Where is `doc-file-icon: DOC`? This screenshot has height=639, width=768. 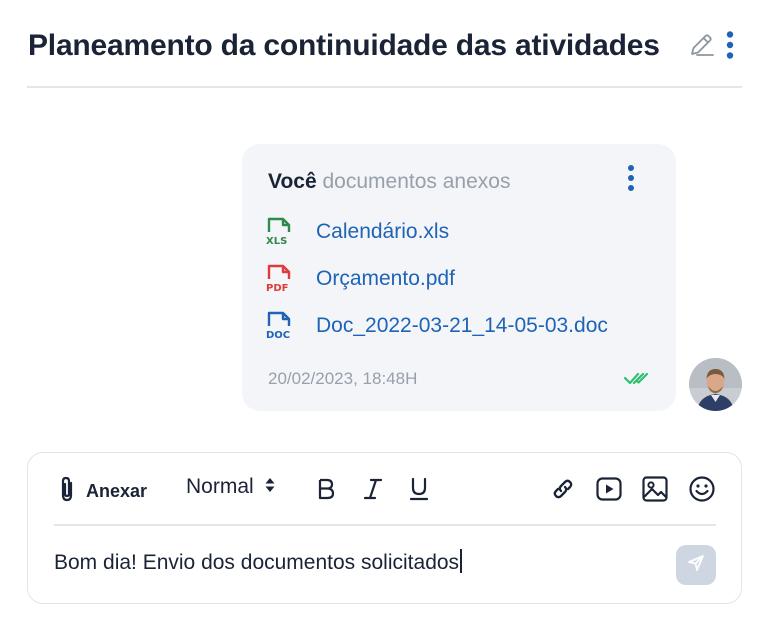
doc-file-icon: DOC is located at coordinates (281, 326).